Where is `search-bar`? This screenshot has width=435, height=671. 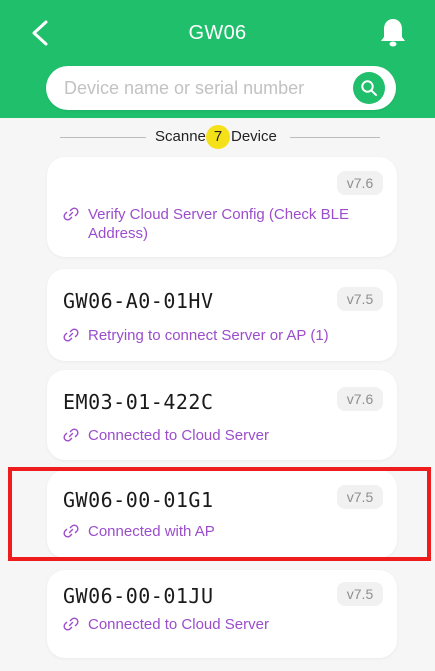
search-bar is located at coordinates (221, 88).